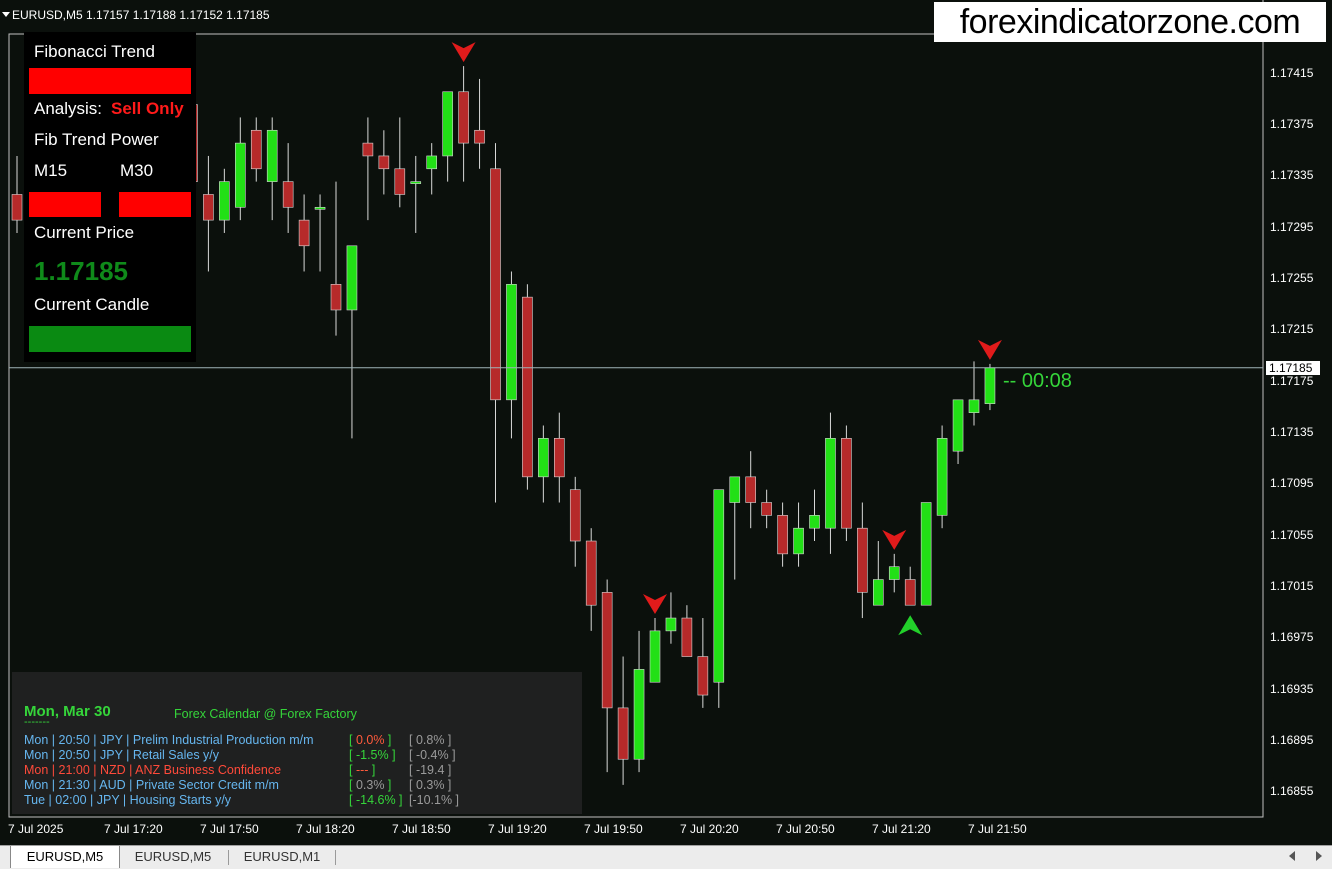  Describe the element at coordinates (430, 785) in the screenshot. I see `calendar-previous: [ 0.3% ]` at that location.